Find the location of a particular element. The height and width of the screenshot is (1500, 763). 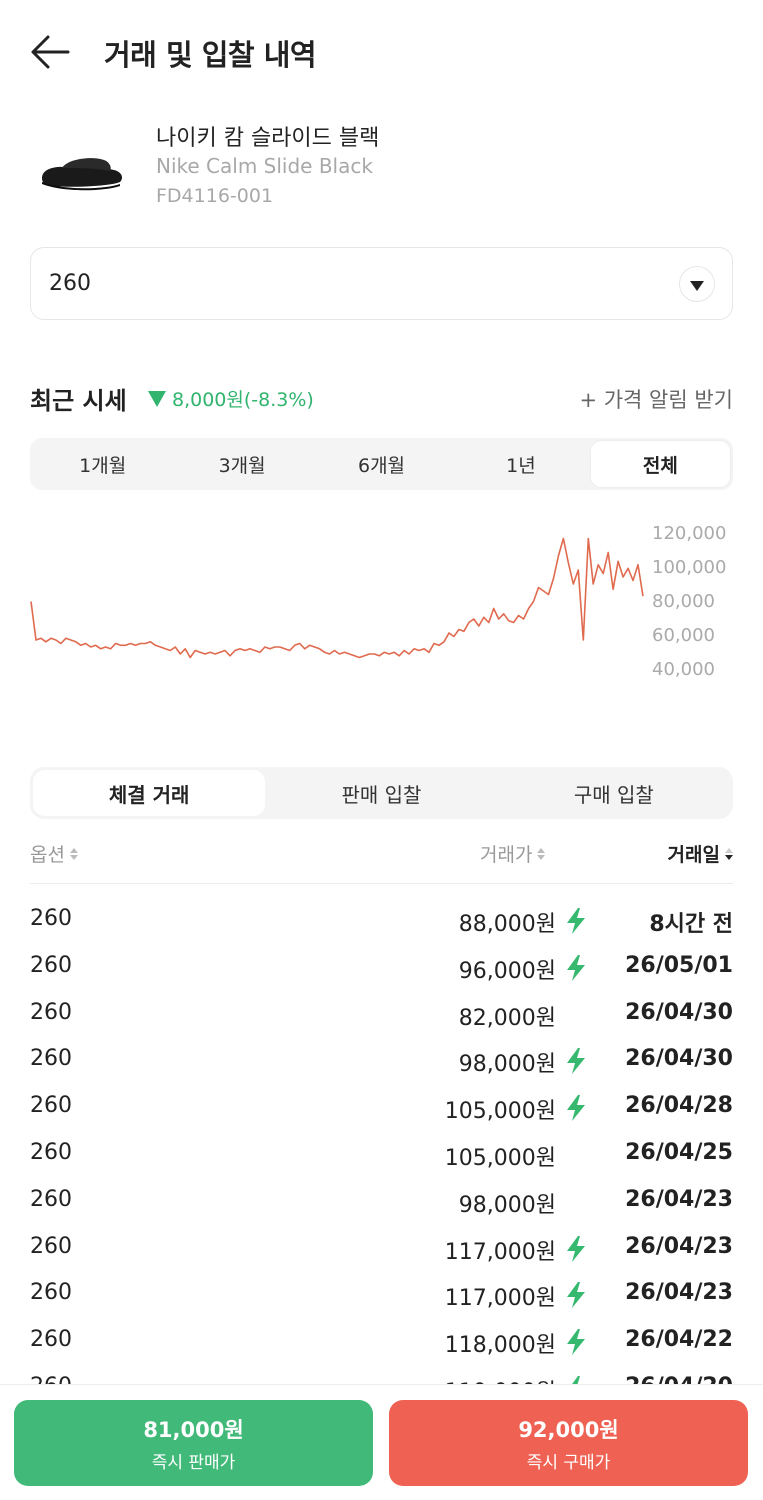

header-price-label: 거래가 is located at coordinates (506, 855).